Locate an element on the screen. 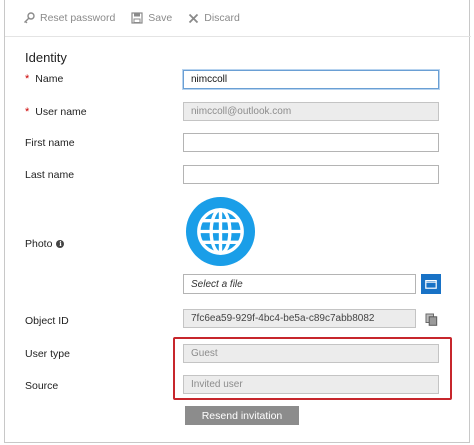 This screenshot has height=445, width=474. toolbar: Reset password Save Discard is located at coordinates (238, 18).